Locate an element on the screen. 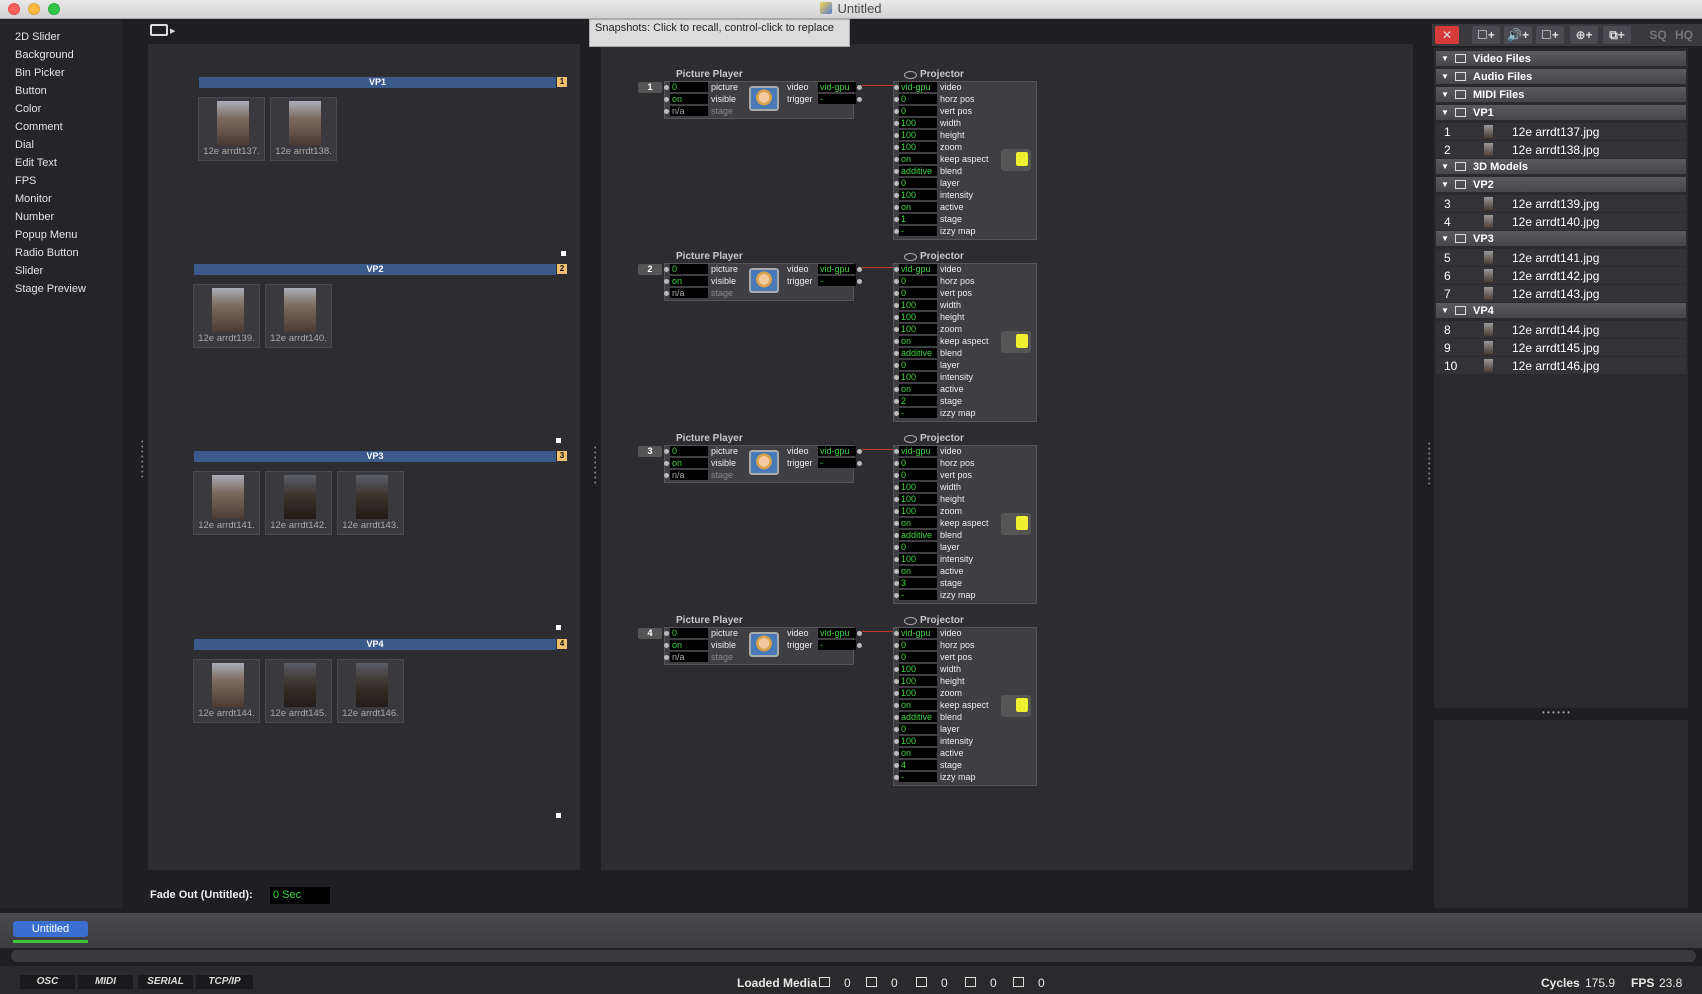 The image size is (1702, 994). new-bin-button: ⧉+ is located at coordinates (1617, 35).